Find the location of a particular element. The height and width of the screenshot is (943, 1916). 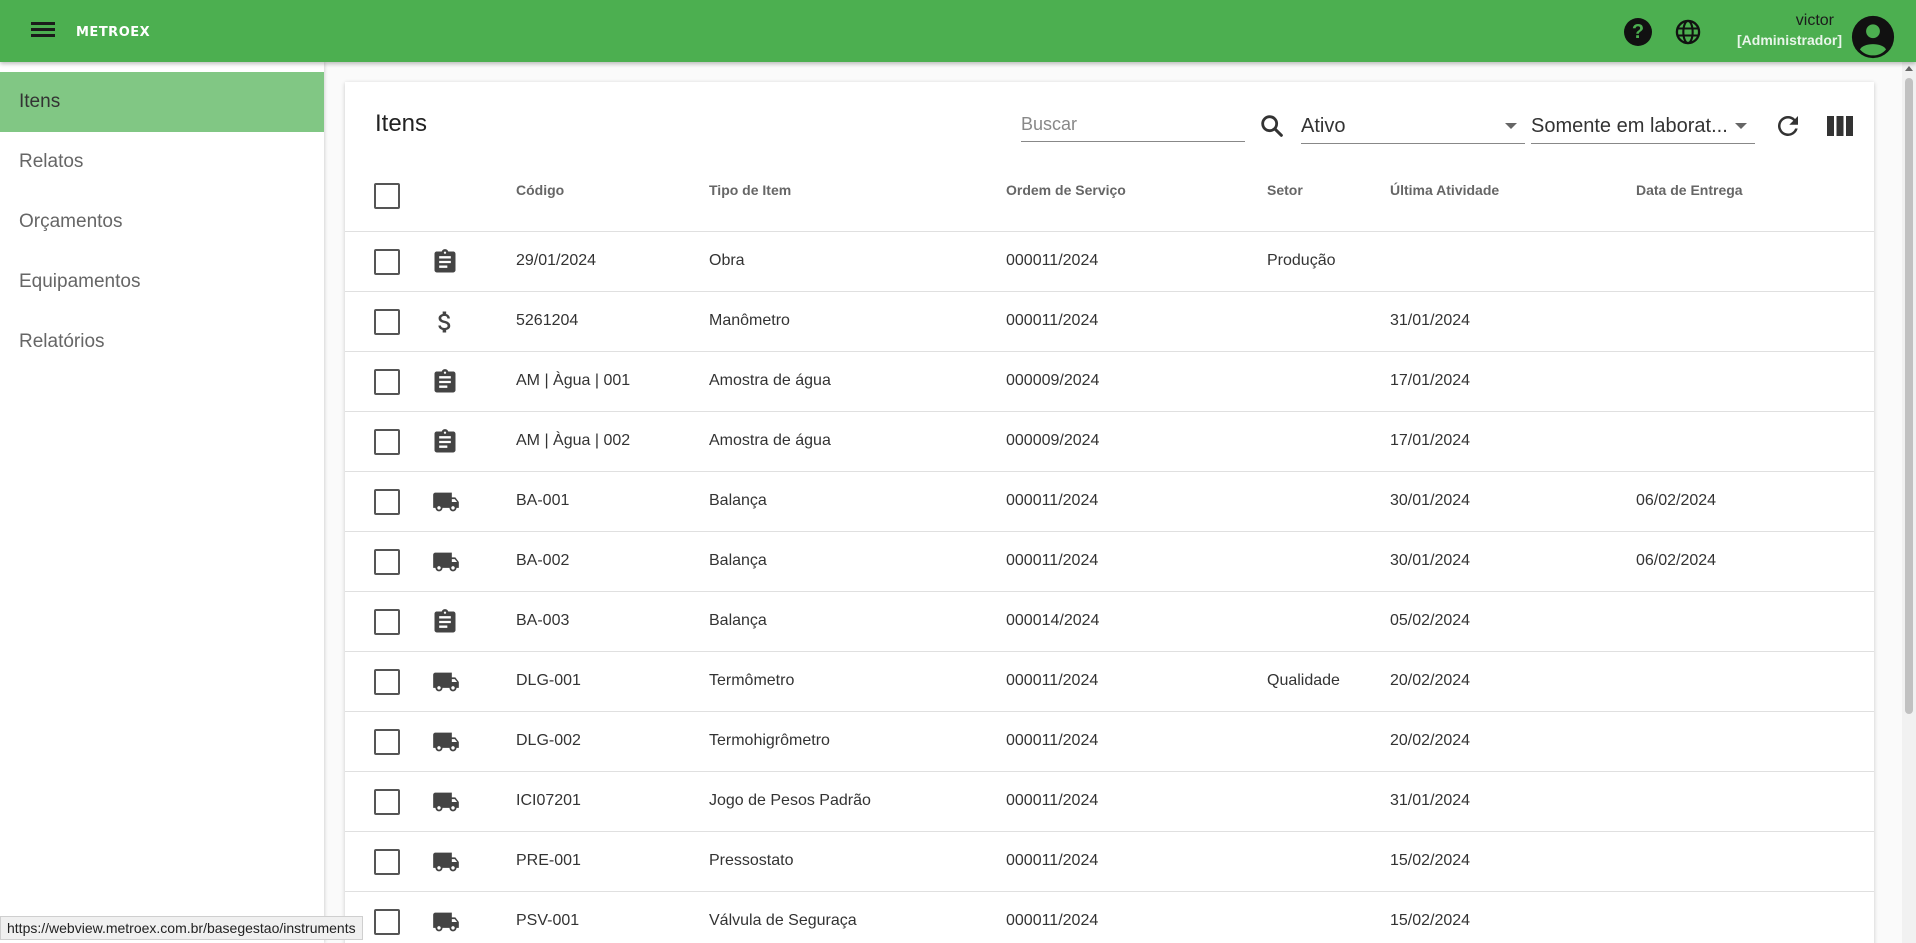

page-scrollbar is located at coordinates (1909, 502).